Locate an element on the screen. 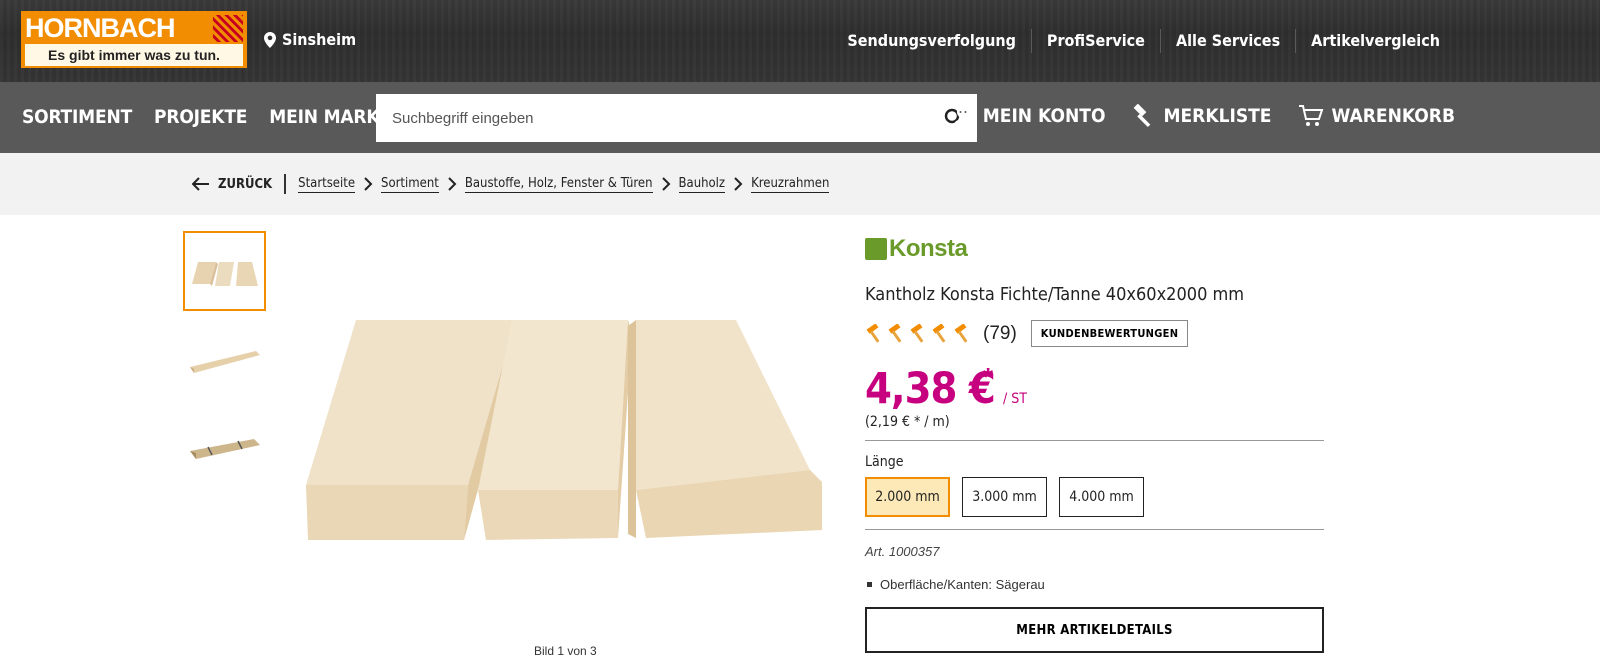 The width and height of the screenshot is (1600, 663). wood-beams-thumbnail is located at coordinates (224, 274).